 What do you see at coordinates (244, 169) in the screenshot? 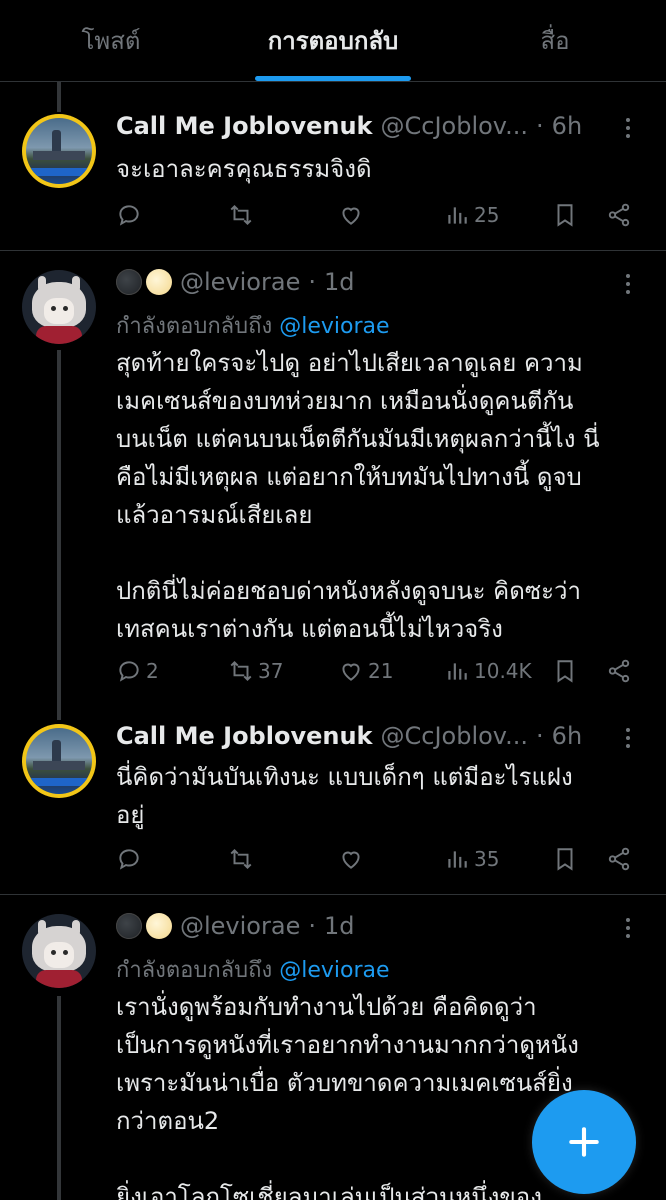
I see `tweet-text: จะเอาละครคุณธรรมจิงดิ` at bounding box center [244, 169].